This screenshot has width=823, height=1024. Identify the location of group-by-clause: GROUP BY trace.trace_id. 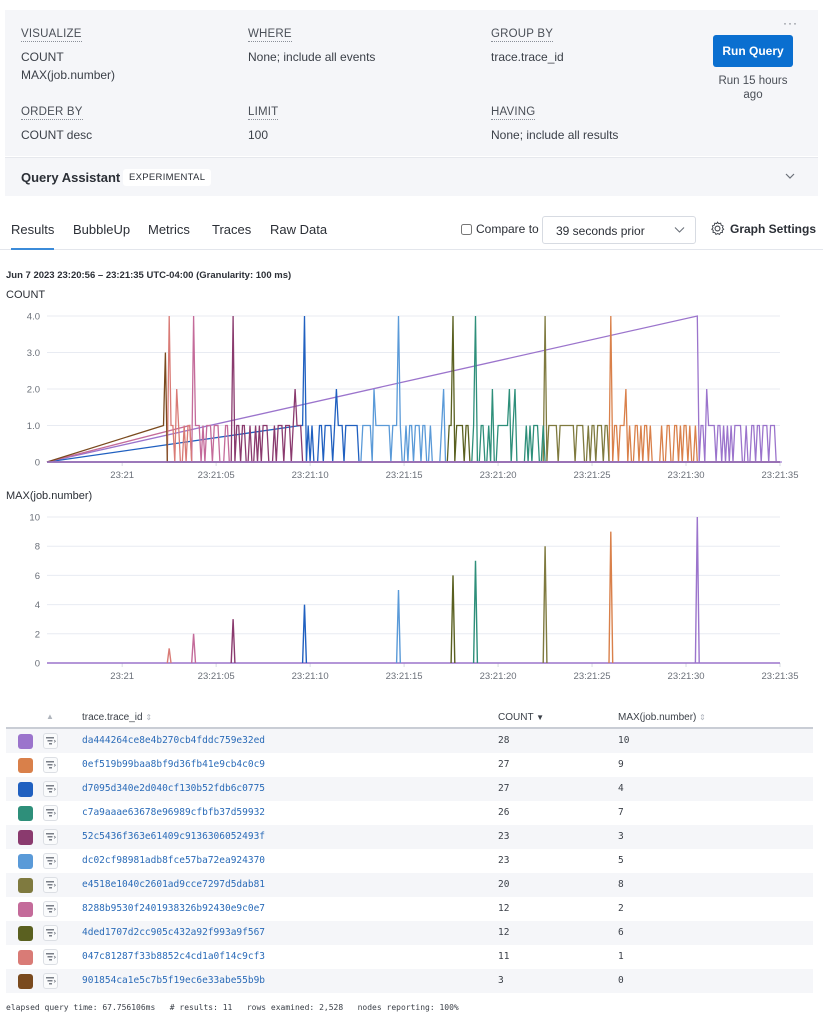
(527, 46).